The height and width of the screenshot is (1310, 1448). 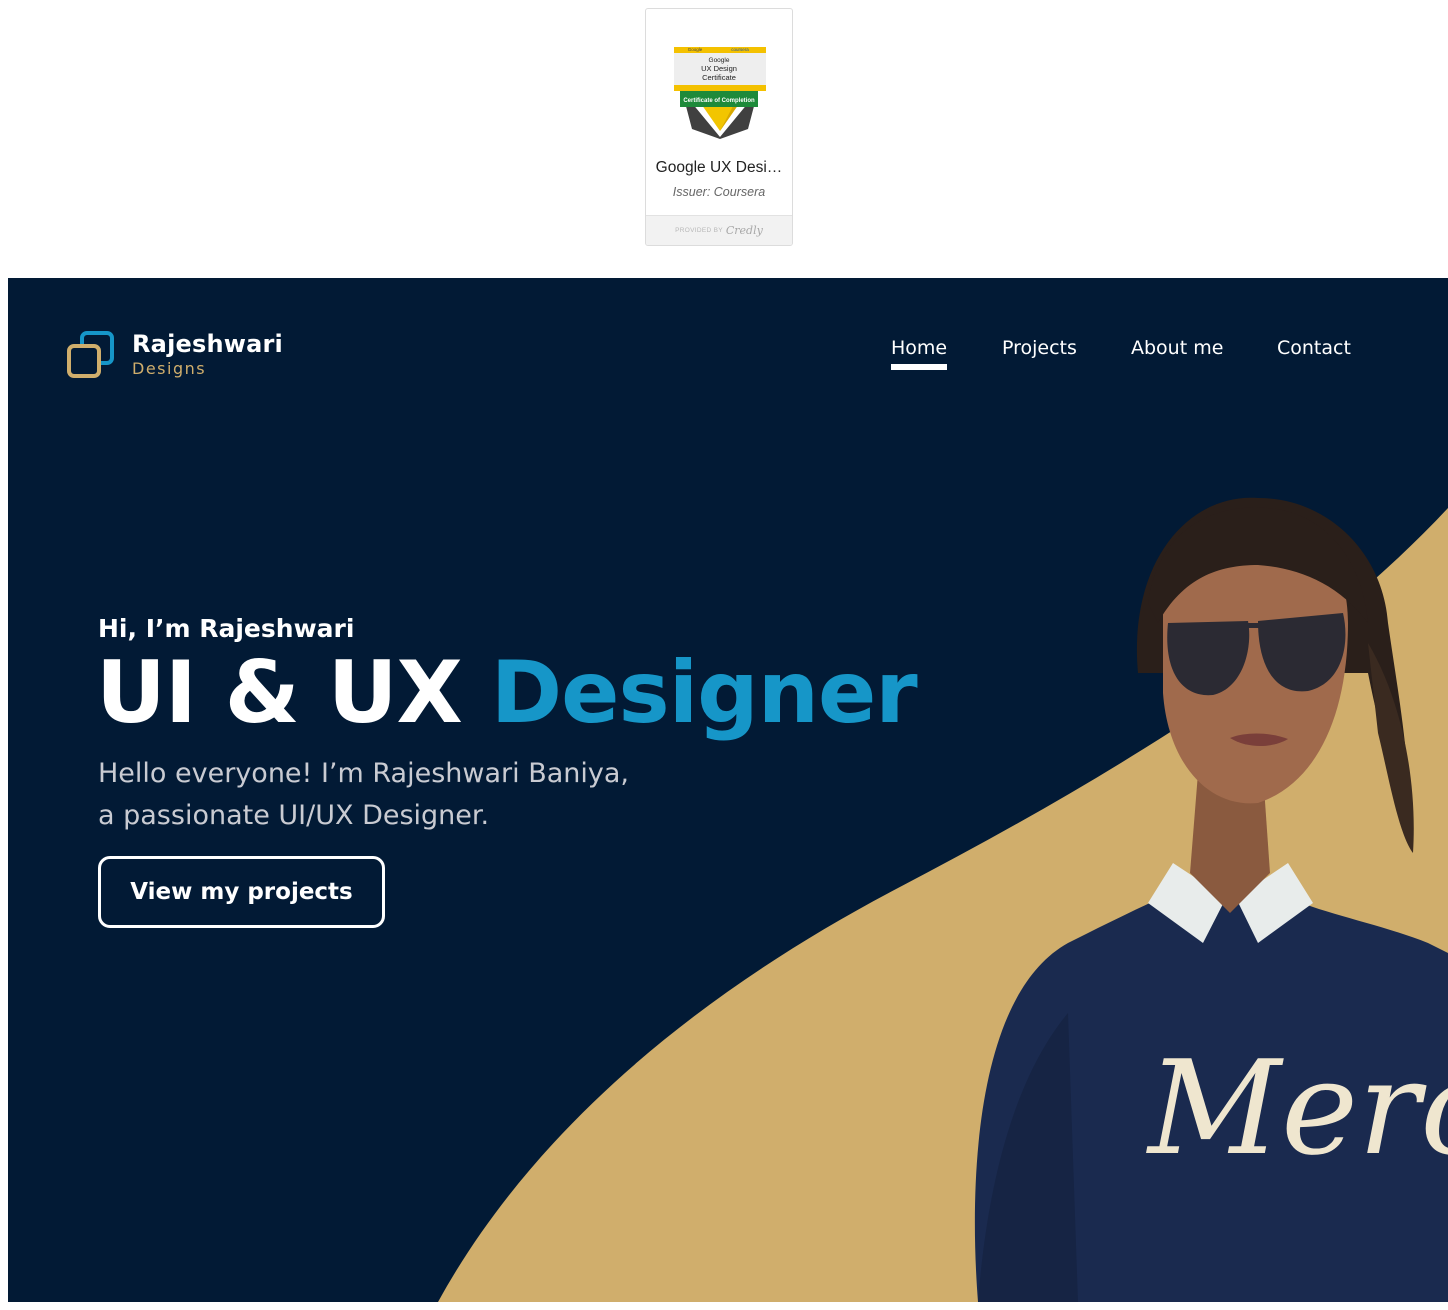 What do you see at coordinates (90, 354) in the screenshot?
I see `overlapping-squares-icon` at bounding box center [90, 354].